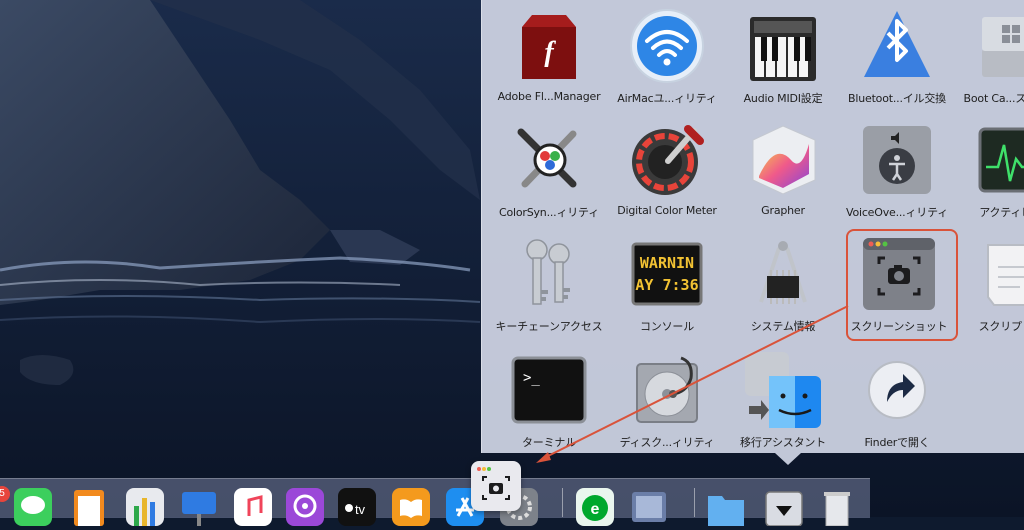 The width and height of the screenshot is (1024, 530). I want to click on dock-trash-icon, so click(837, 507).